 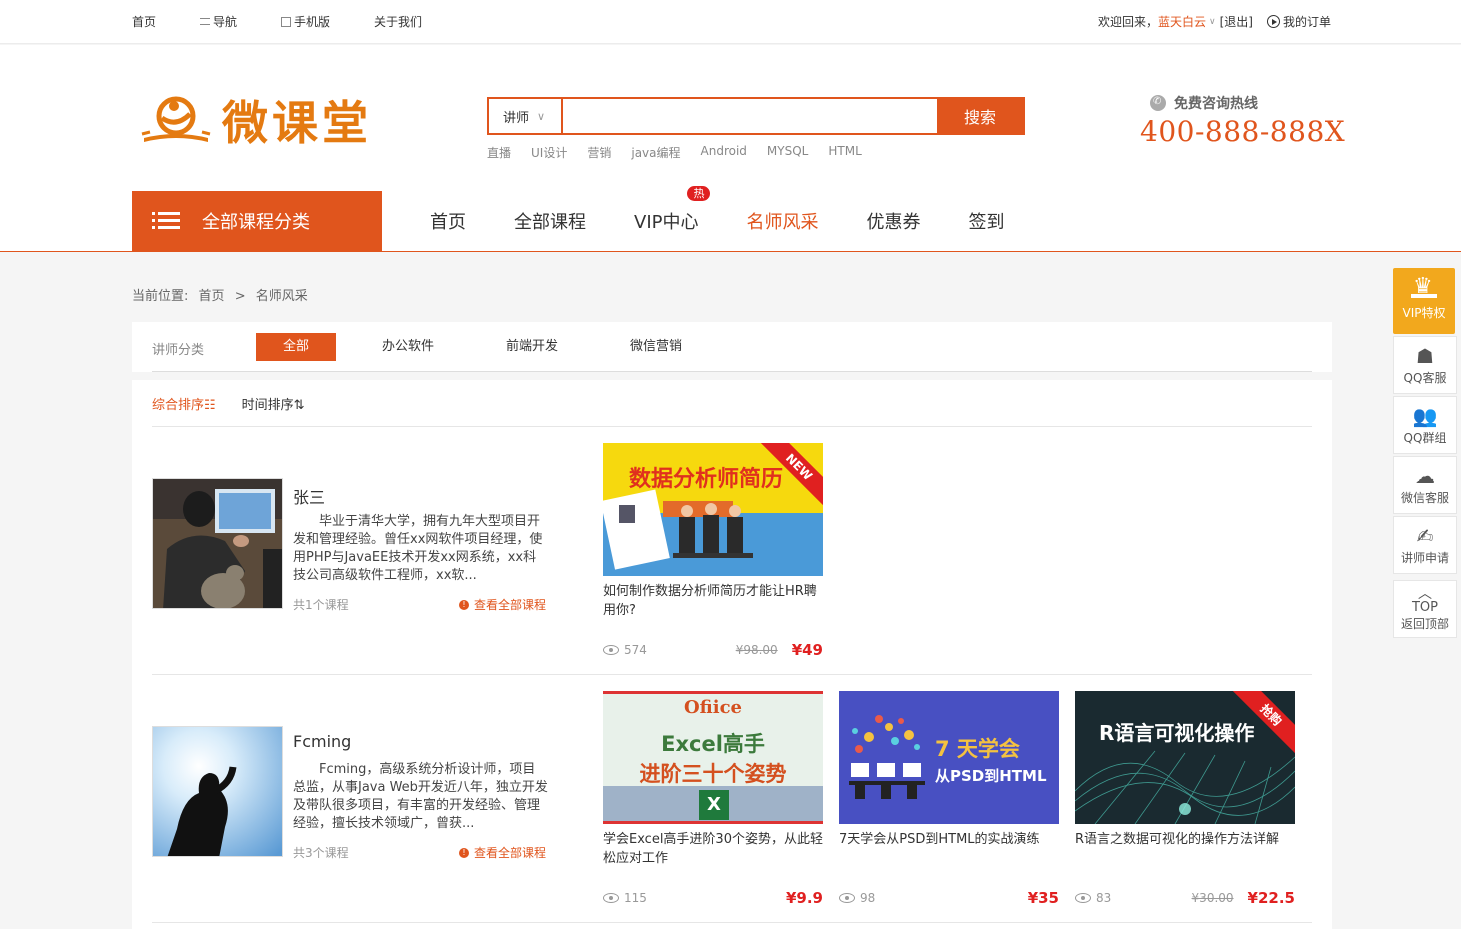 What do you see at coordinates (1425, 416) in the screenshot?
I see `group-icon: 👥` at bounding box center [1425, 416].